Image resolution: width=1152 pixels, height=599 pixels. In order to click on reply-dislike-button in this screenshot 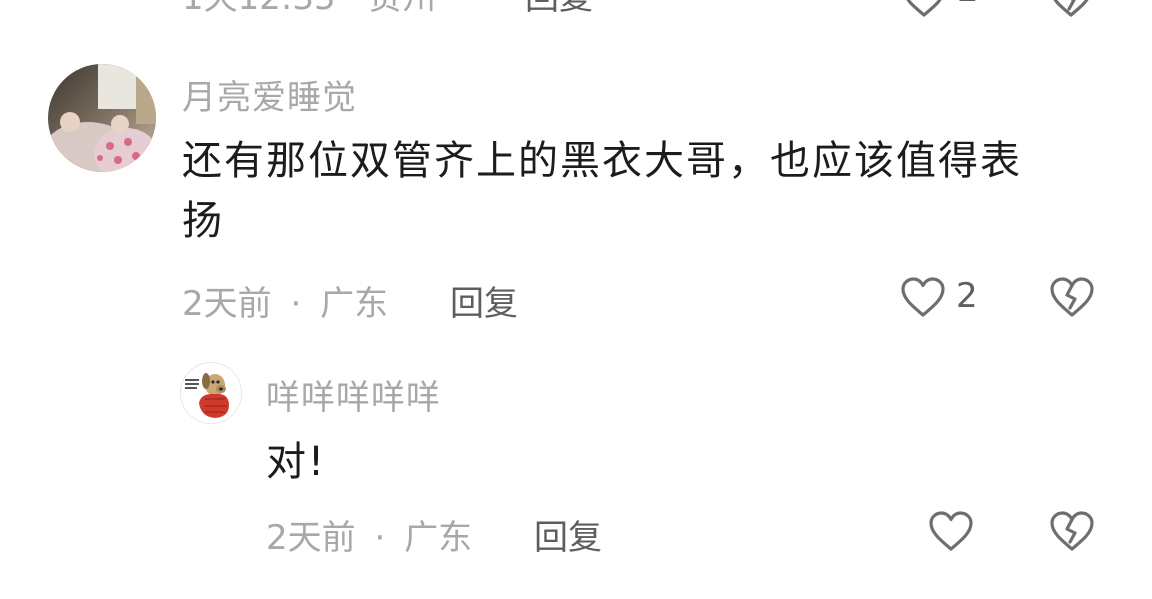, I will do `click(1072, 531)`.